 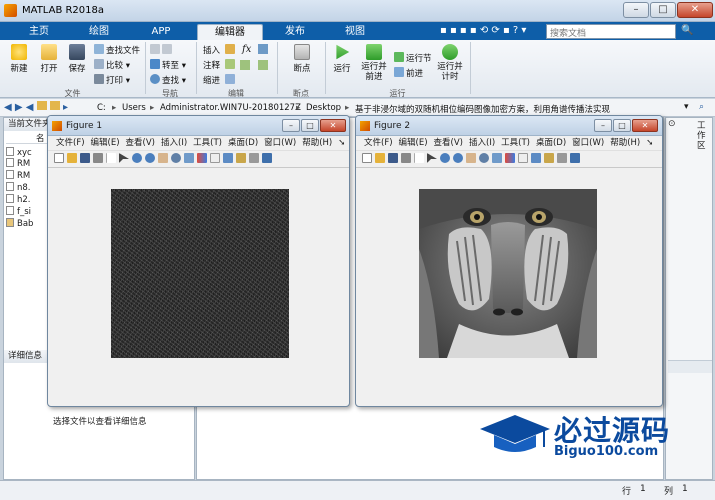 What do you see at coordinates (134, 108) in the screenshot?
I see `path-segment-users: Users` at bounding box center [134, 108].